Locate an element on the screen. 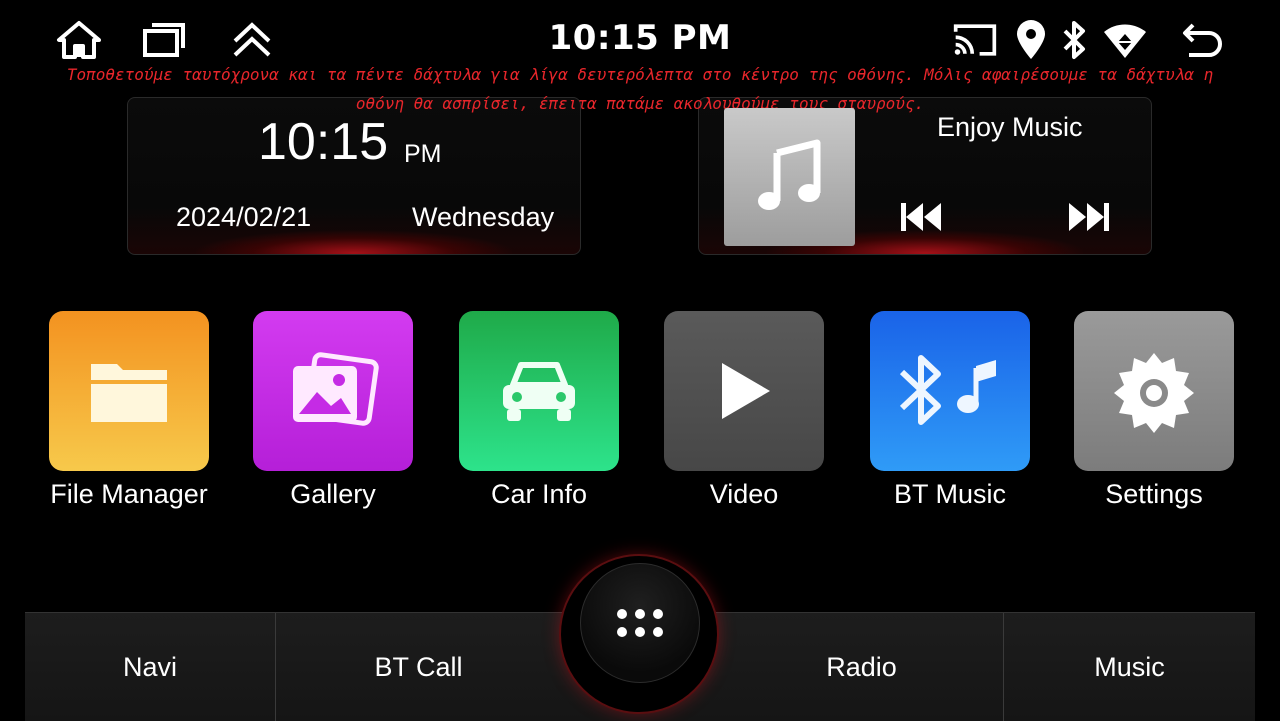  clock-widget: 10:15 PM 2024/02/21 Wednesday is located at coordinates (354, 176).